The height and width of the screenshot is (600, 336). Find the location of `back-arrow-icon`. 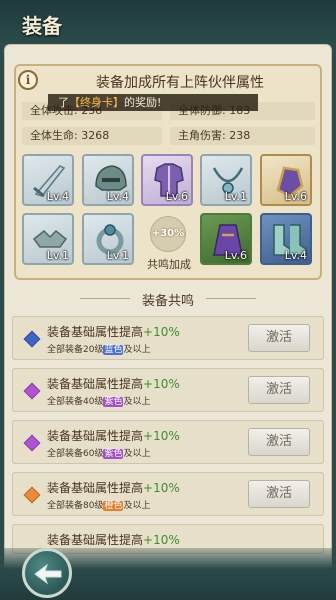

back-arrow-icon is located at coordinates (48, 574).